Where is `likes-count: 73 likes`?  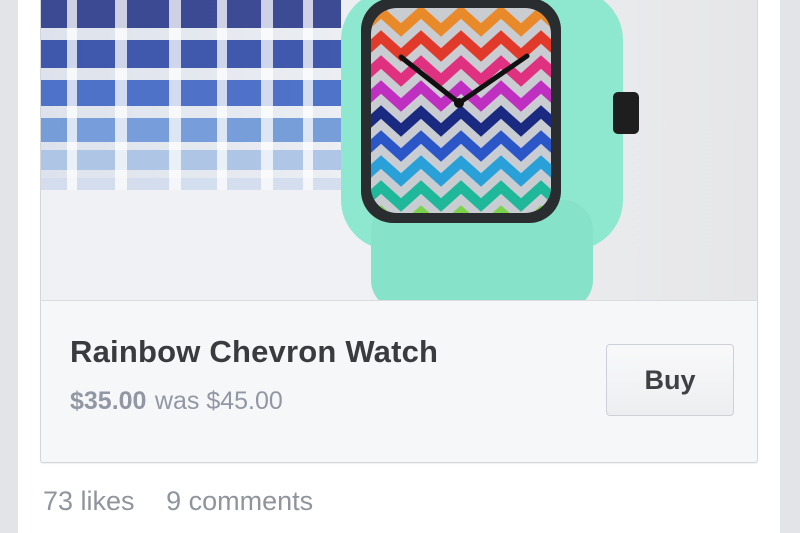
likes-count: 73 likes is located at coordinates (89, 501).